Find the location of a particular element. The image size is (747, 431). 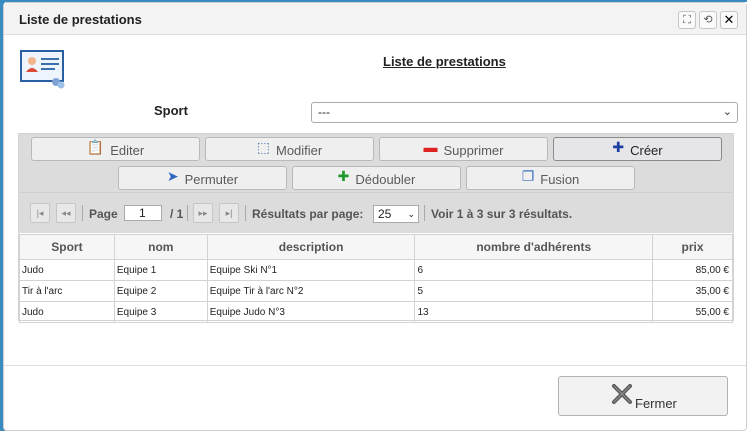

column-header-prix: prix is located at coordinates (692, 247).